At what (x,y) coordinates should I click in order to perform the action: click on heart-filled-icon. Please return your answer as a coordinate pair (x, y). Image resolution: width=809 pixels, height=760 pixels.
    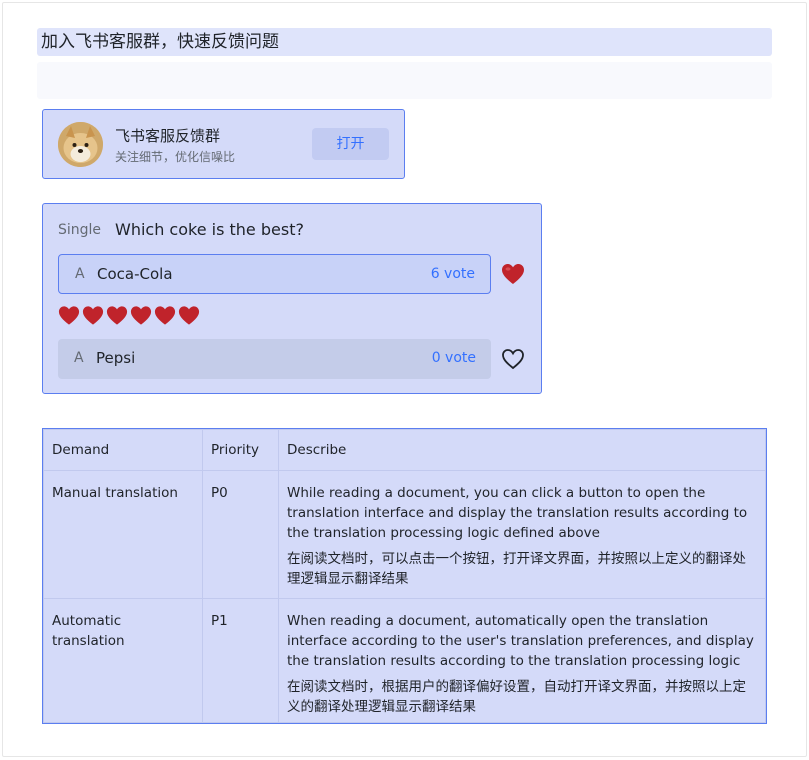
    Looking at the image, I should click on (513, 274).